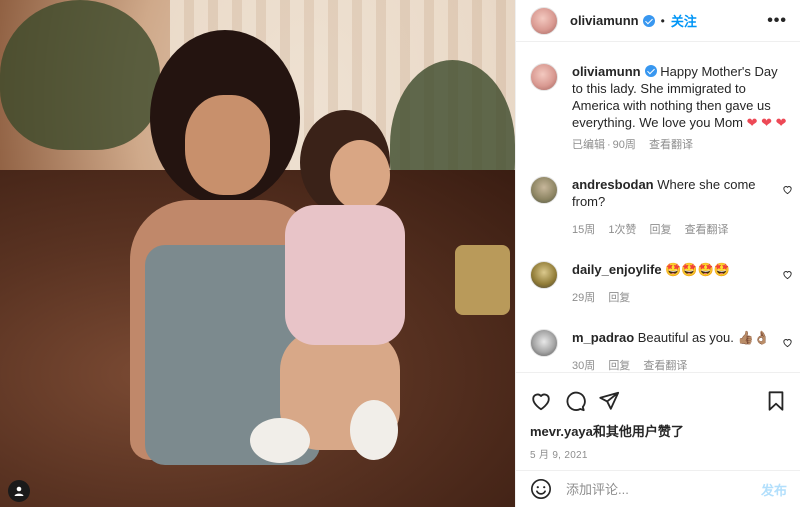 The width and height of the screenshot is (800, 507). I want to click on edited-label: 已编辑, so click(588, 145).